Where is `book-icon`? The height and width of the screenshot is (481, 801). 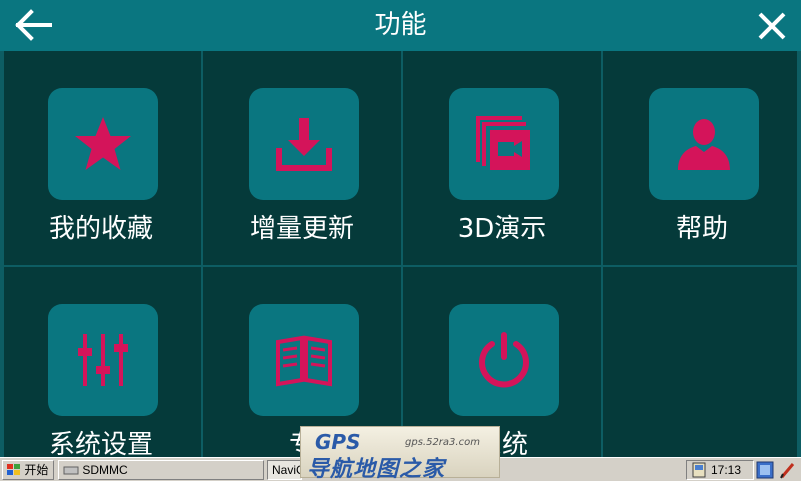 book-icon is located at coordinates (304, 361).